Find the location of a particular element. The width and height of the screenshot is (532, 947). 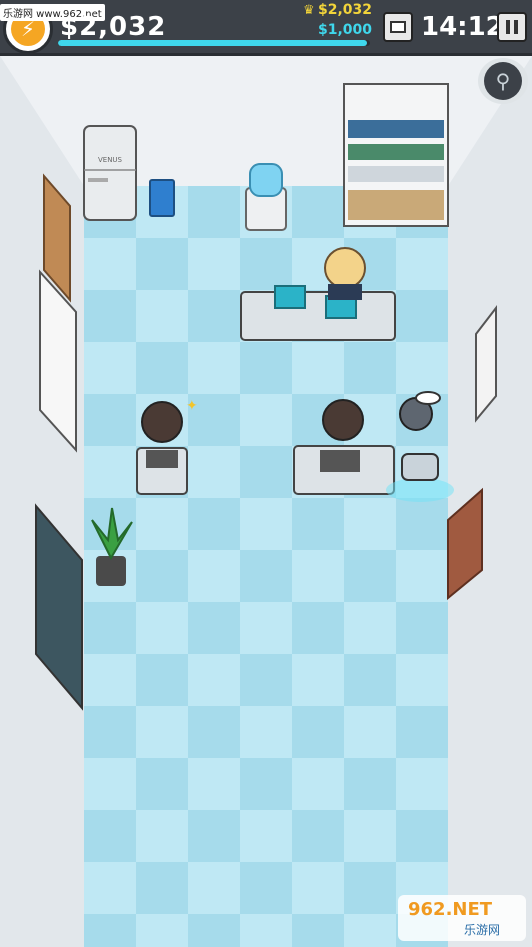

mail-icon is located at coordinates (398, 27).